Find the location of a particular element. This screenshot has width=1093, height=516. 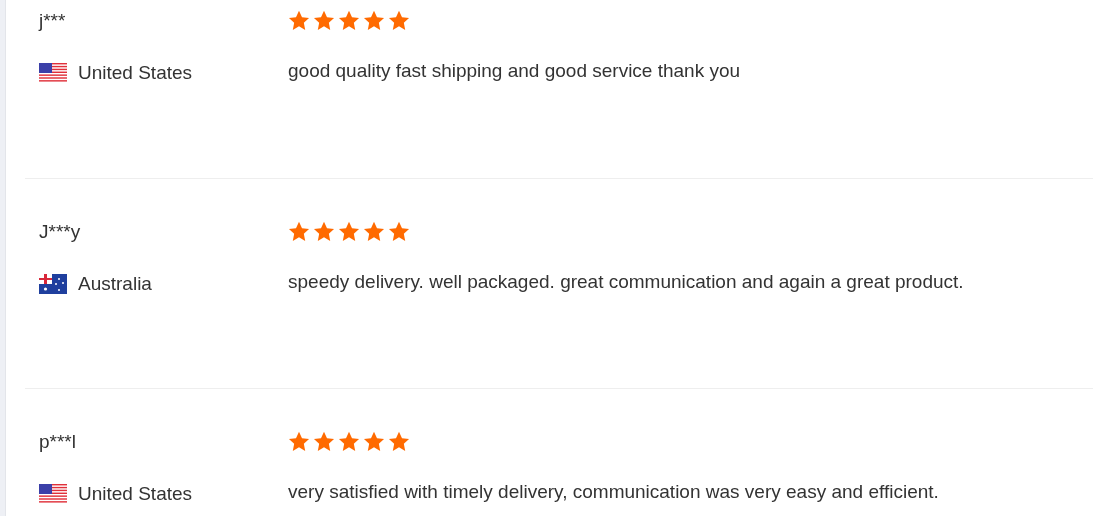

reviewer-name: p***l is located at coordinates (57, 442).